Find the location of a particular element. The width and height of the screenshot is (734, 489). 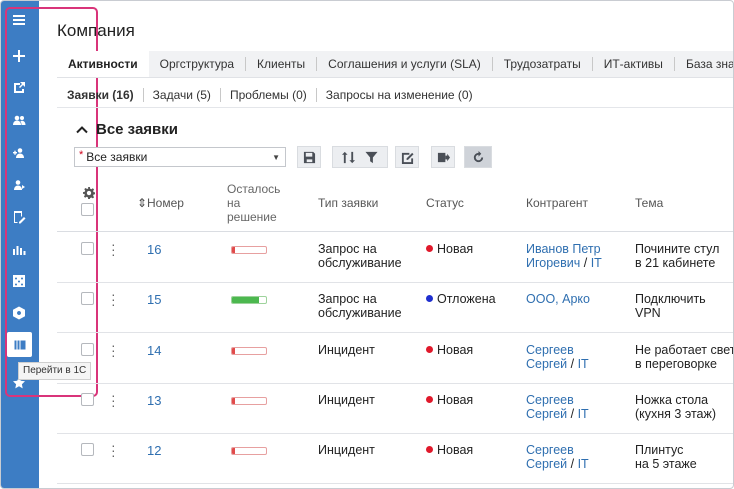

bar-chart-icon is located at coordinates (19, 249).